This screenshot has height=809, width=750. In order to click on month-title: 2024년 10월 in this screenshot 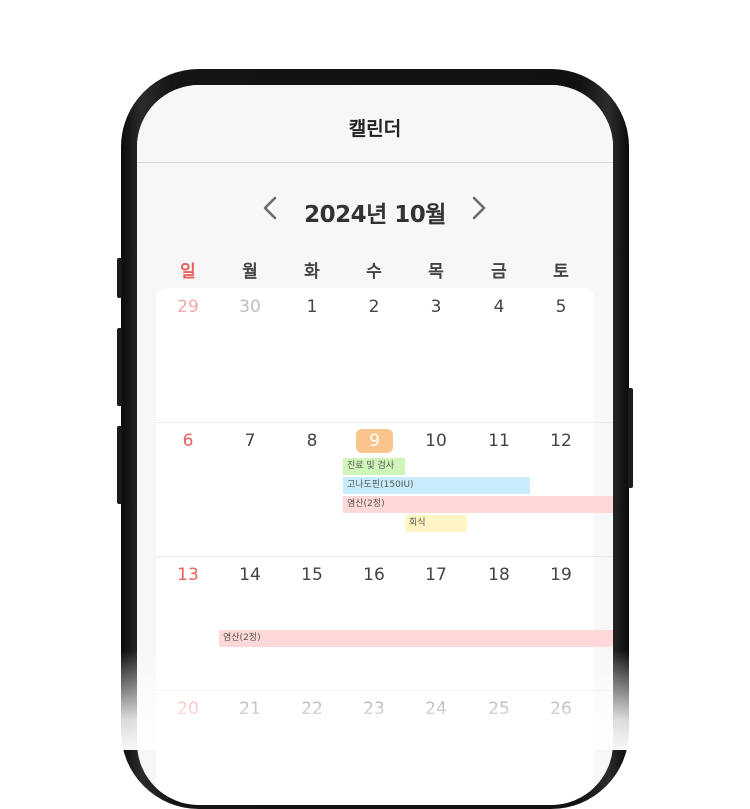, I will do `click(375, 215)`.